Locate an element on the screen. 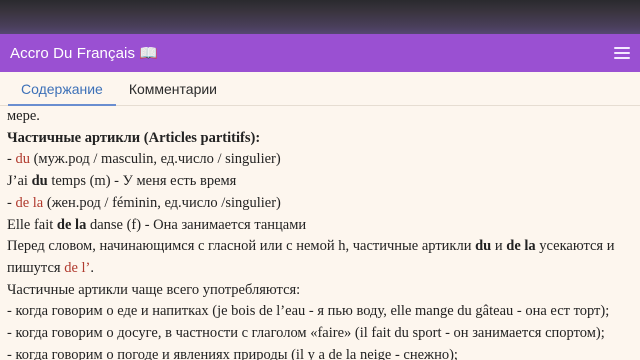 The image size is (640, 360). app-title: Accro Du Français 📖 is located at coordinates (84, 53).